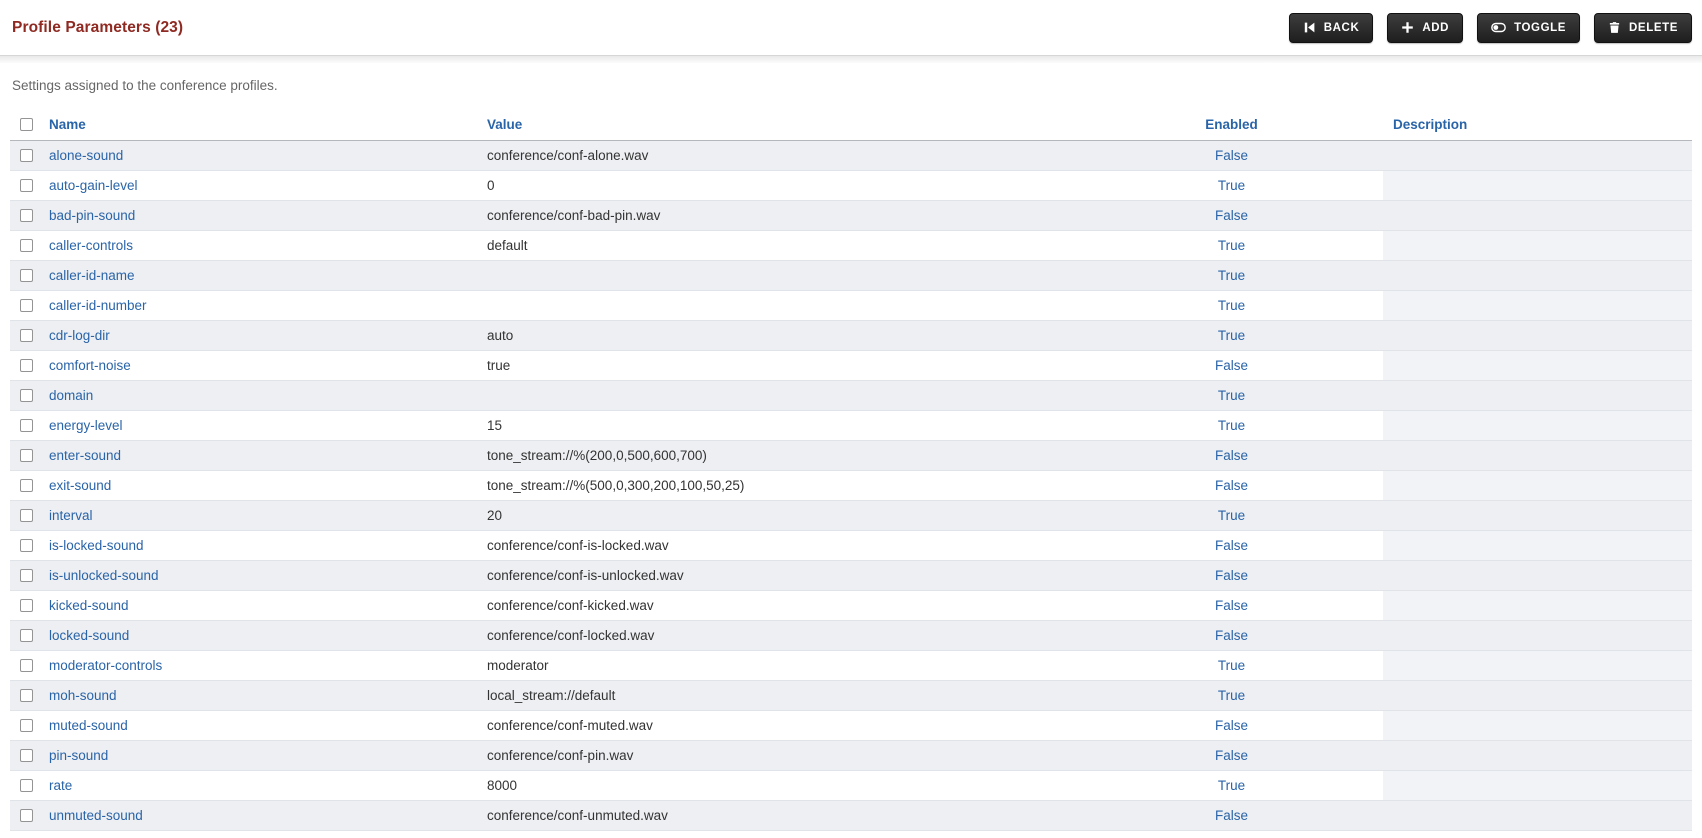  What do you see at coordinates (91, 245) in the screenshot?
I see `parameter-name-link: caller-controls` at bounding box center [91, 245].